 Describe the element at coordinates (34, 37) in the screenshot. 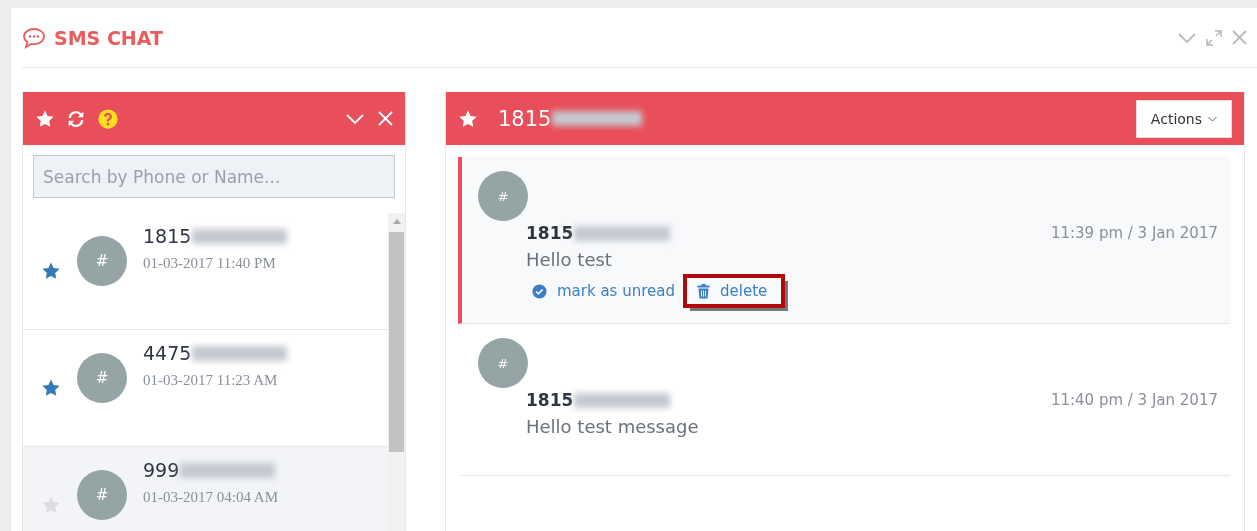

I see `chat-bubble-icon` at that location.